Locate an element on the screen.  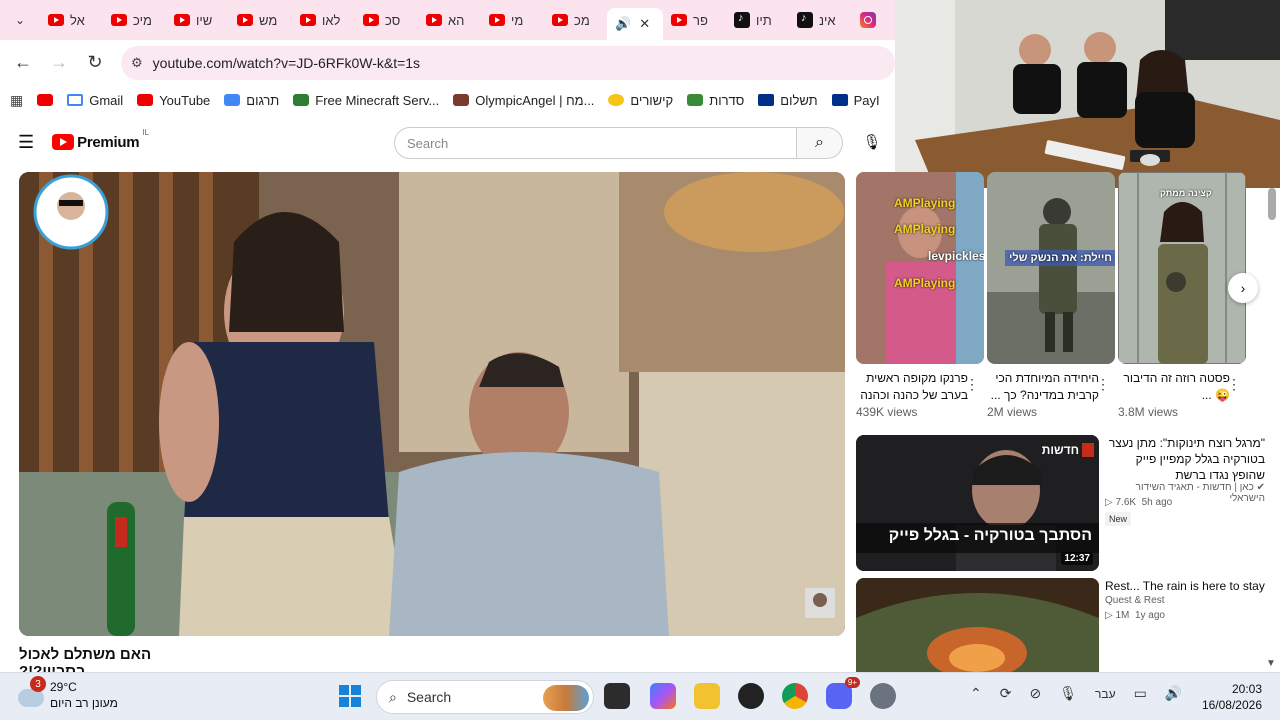
system-tray: ⌃ ⟳ ⊘ 🎙 עבר ▭ 🔊 is located at coordinates (1076, 693).